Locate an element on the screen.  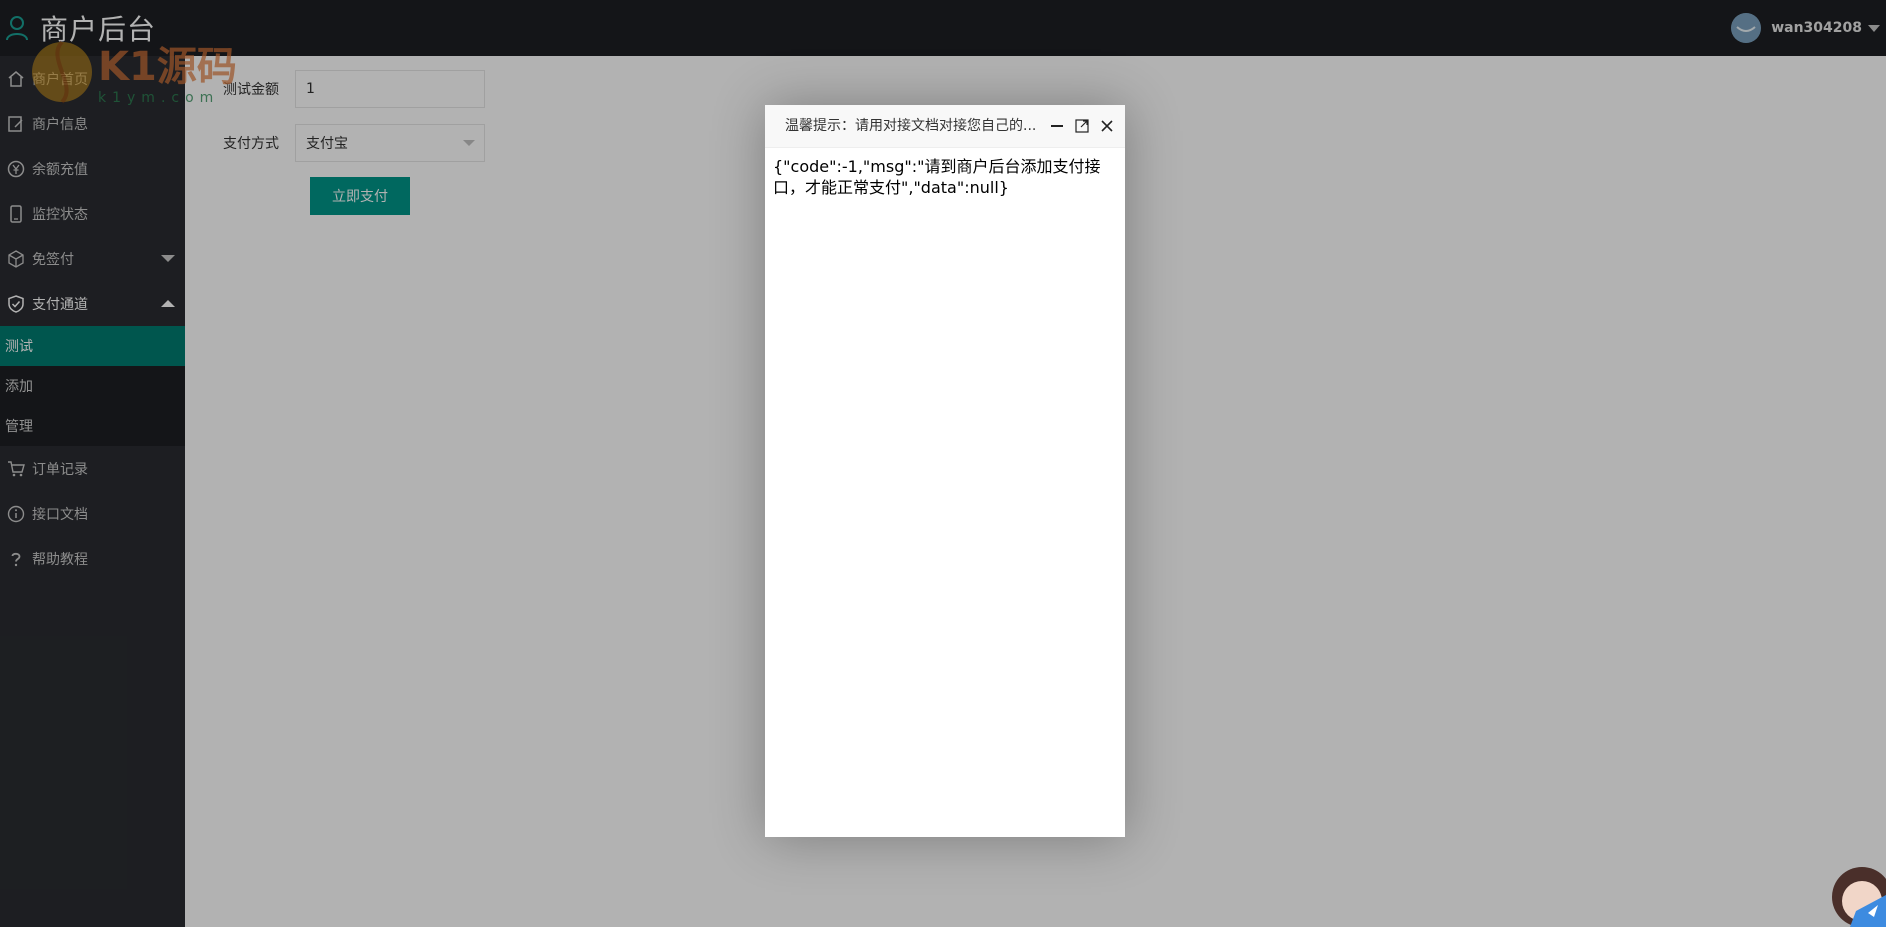
mascot-icon is located at coordinates (1859, 897).